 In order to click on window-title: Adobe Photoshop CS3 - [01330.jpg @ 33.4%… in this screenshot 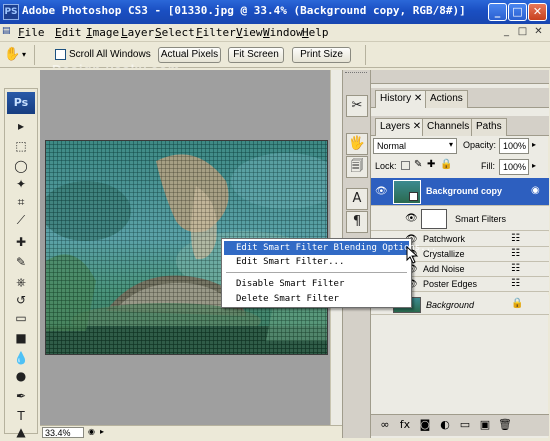, I will do `click(244, 10)`.